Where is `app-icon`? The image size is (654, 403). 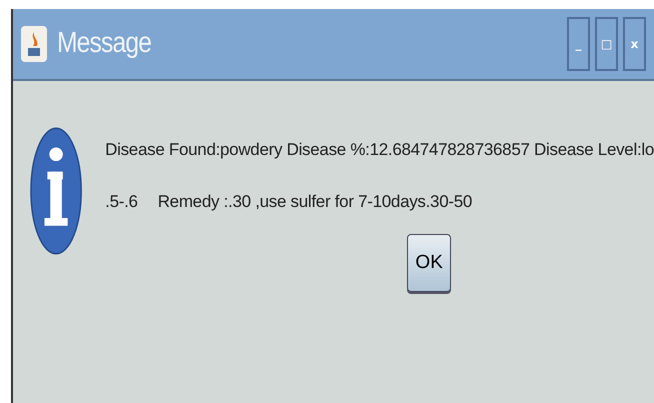
app-icon is located at coordinates (34, 44).